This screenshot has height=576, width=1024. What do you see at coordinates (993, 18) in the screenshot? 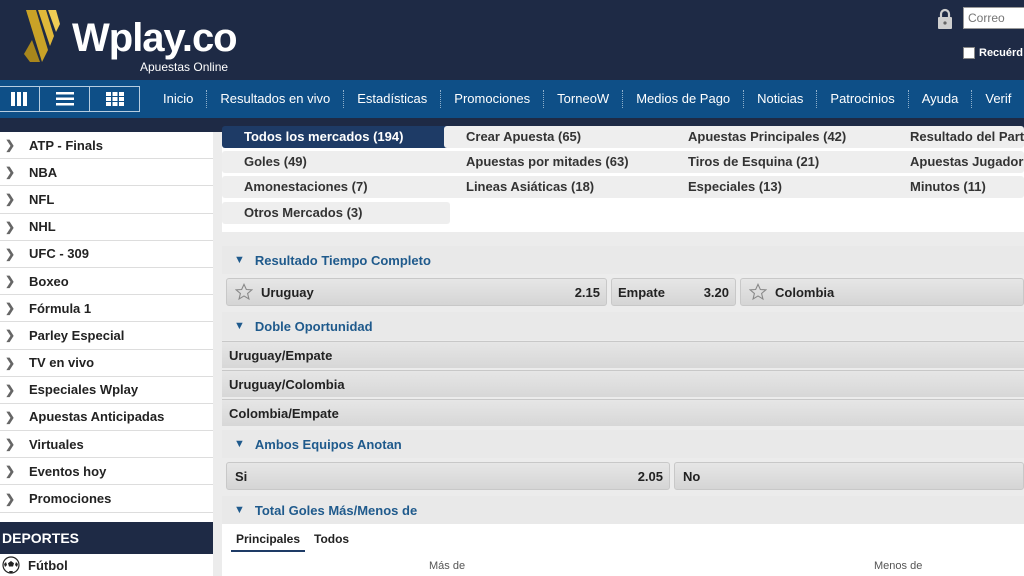
I see `email-field` at bounding box center [993, 18].